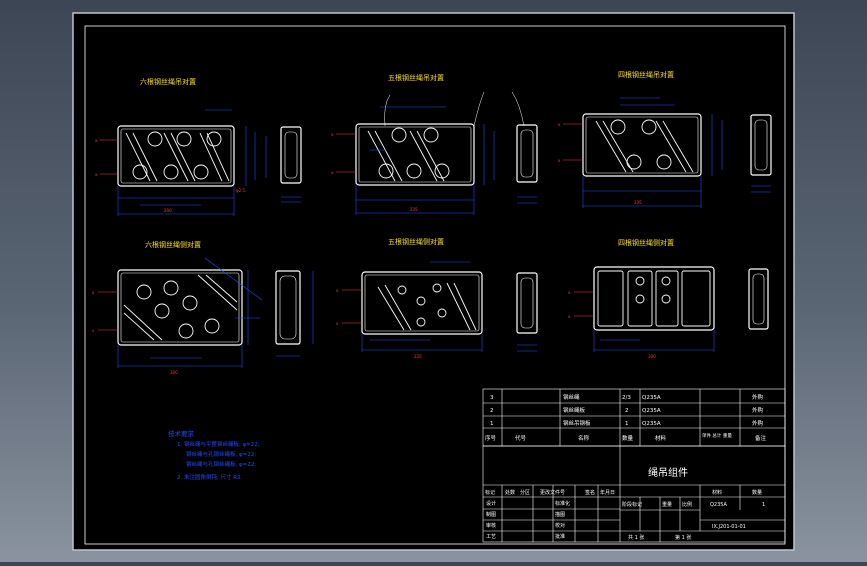 The height and width of the screenshot is (566, 867). Describe the element at coordinates (757, 492) in the screenshot. I see `quantity-label: 数量` at that location.